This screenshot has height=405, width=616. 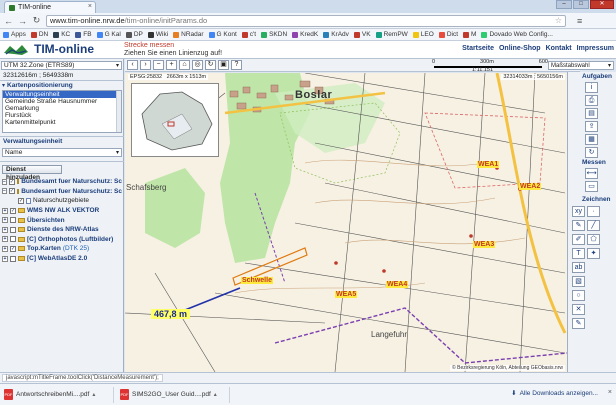 What do you see at coordinates (591, 126) in the screenshot?
I see `export-icon: ⇪` at bounding box center [591, 126].